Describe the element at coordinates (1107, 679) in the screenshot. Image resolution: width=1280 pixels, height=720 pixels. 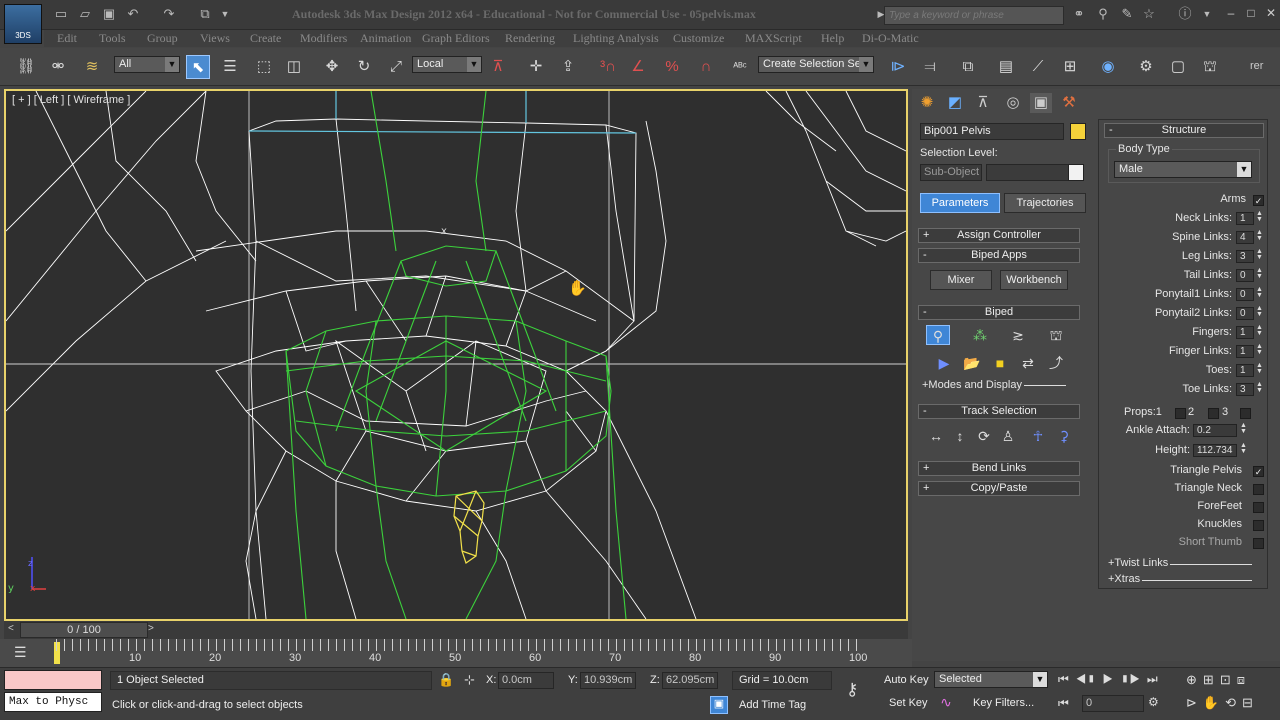
I see `play-icon: ▶` at that location.